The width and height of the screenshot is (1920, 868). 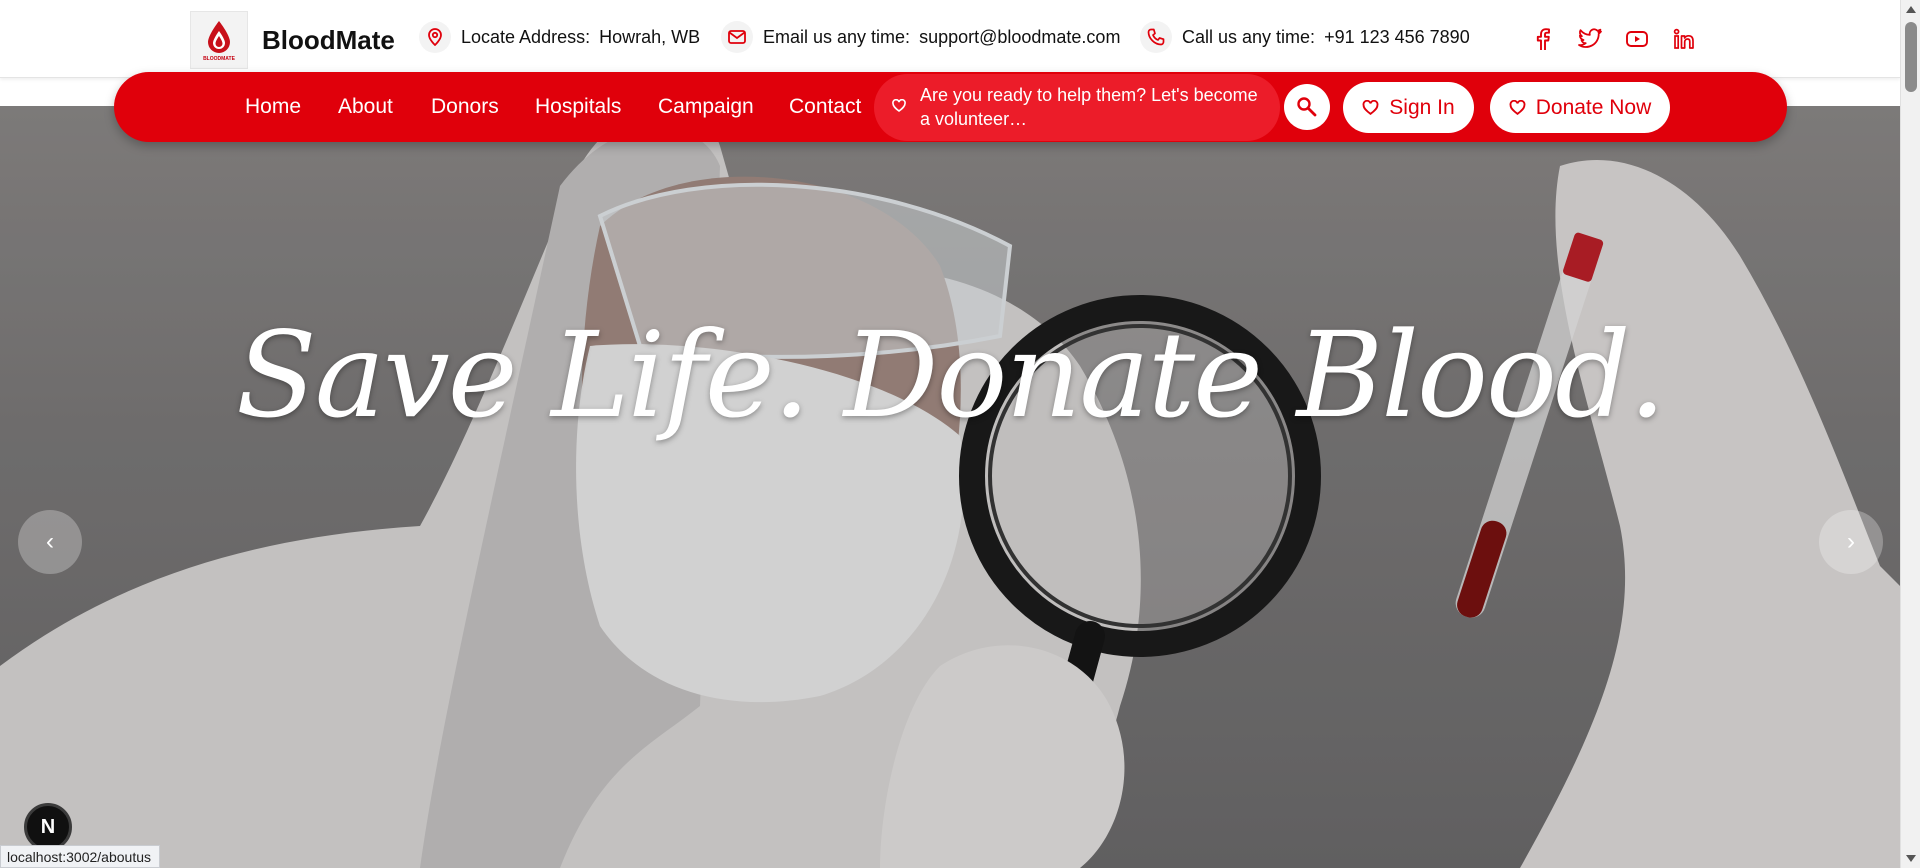 What do you see at coordinates (1851, 542) in the screenshot?
I see `slider-next-button: ›` at bounding box center [1851, 542].